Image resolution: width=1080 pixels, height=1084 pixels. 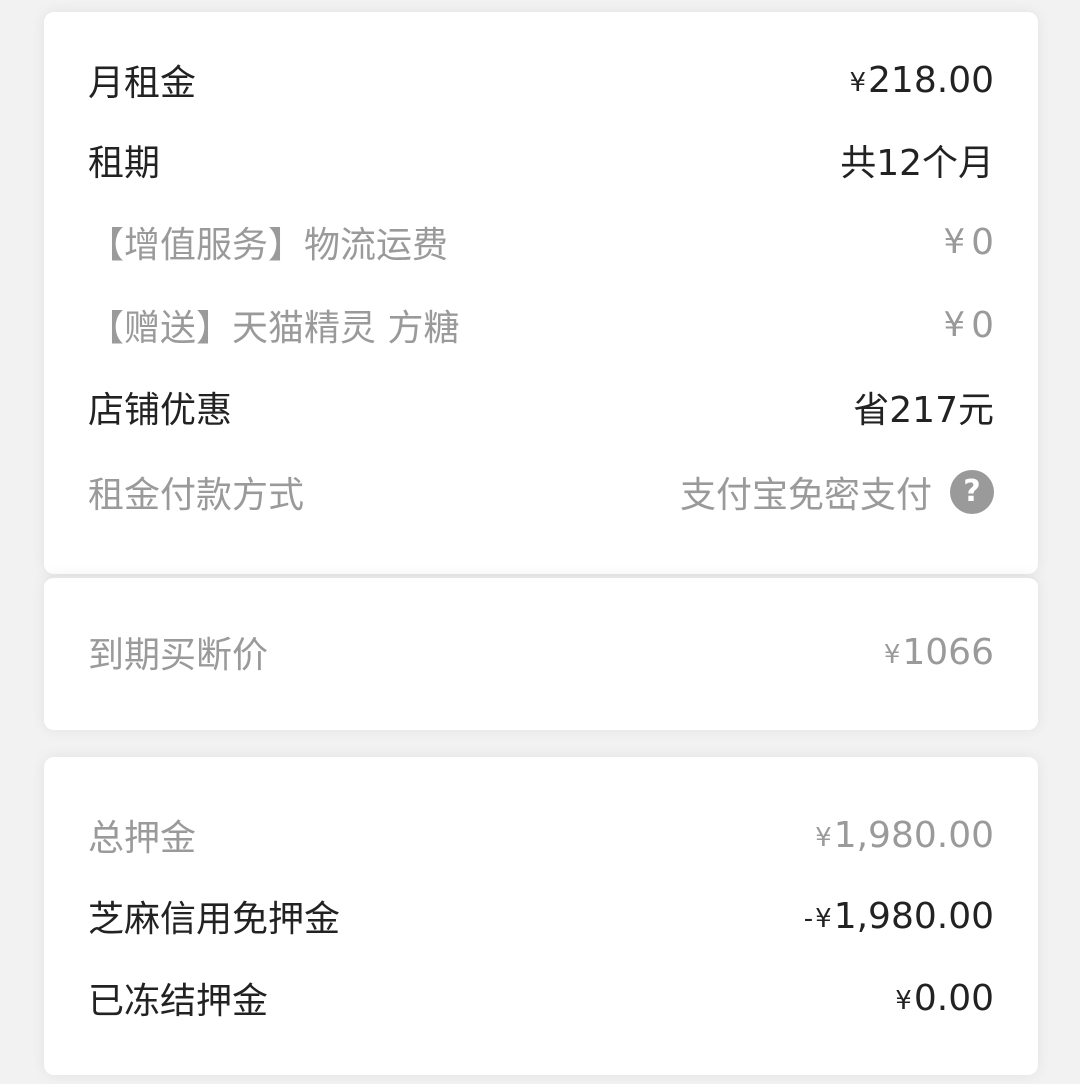 I want to click on monthly-rent-amount: 218.00, so click(x=931, y=80).